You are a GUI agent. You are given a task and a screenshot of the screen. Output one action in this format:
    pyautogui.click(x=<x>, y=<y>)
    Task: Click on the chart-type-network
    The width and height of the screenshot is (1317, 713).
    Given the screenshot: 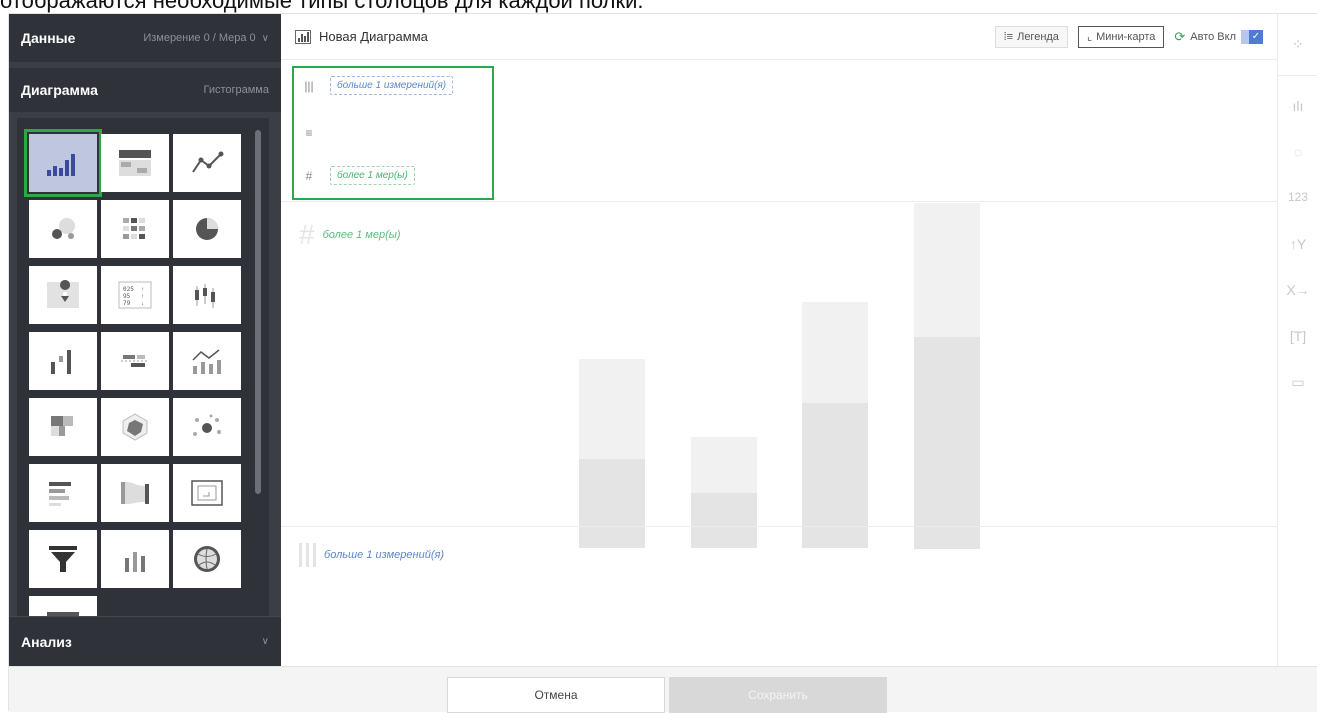 What is the action you would take?
    pyautogui.click(x=207, y=427)
    